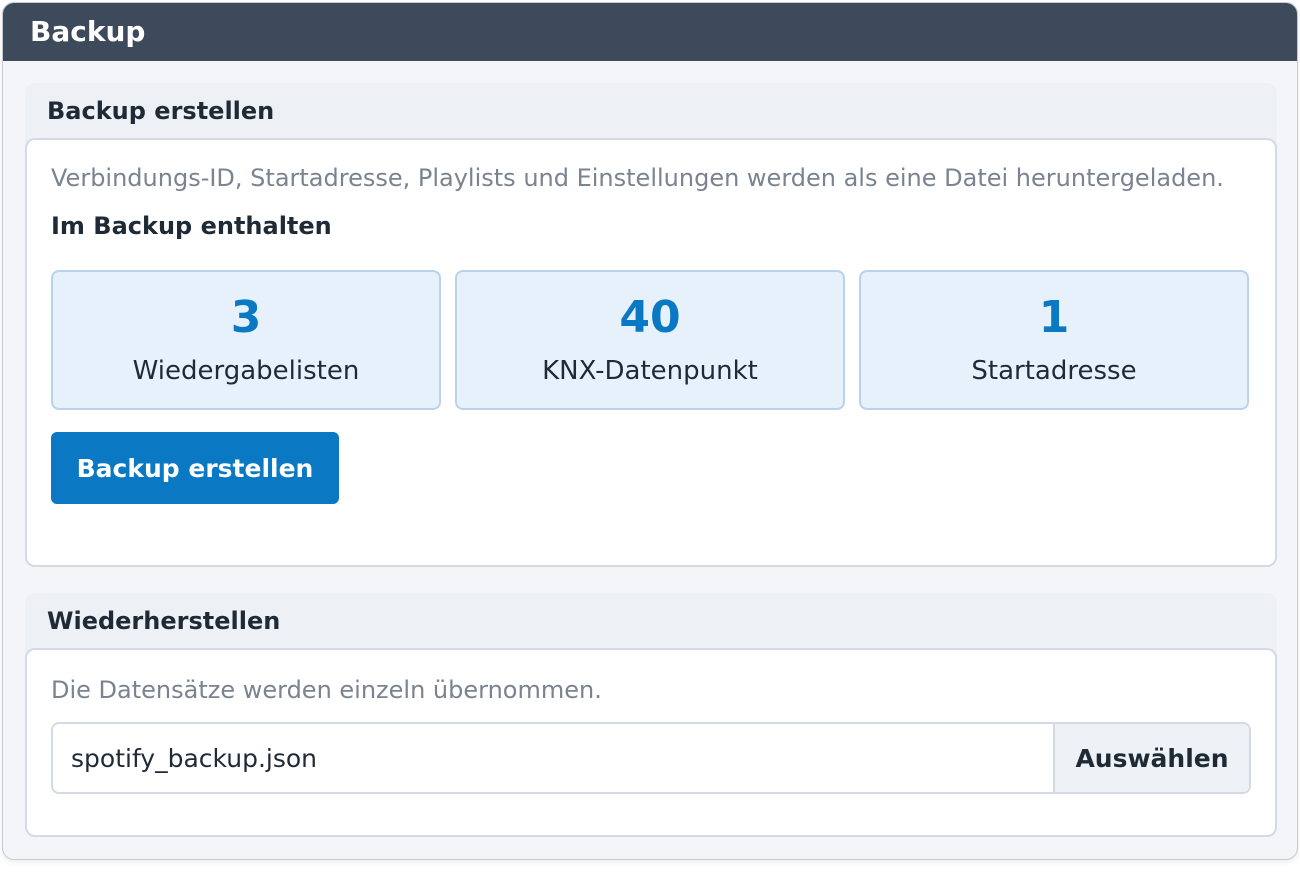  I want to click on stat-card-playlists: 3 Wiedergabelisten, so click(246, 340).